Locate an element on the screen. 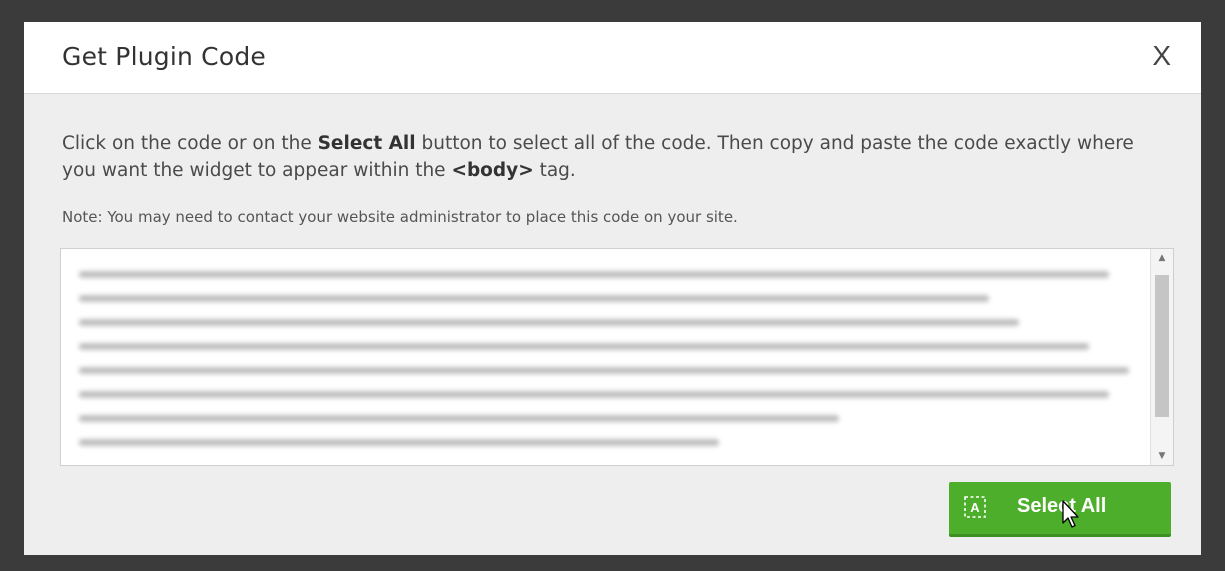  dialog-title: Get Plugin Code is located at coordinates (164, 56).